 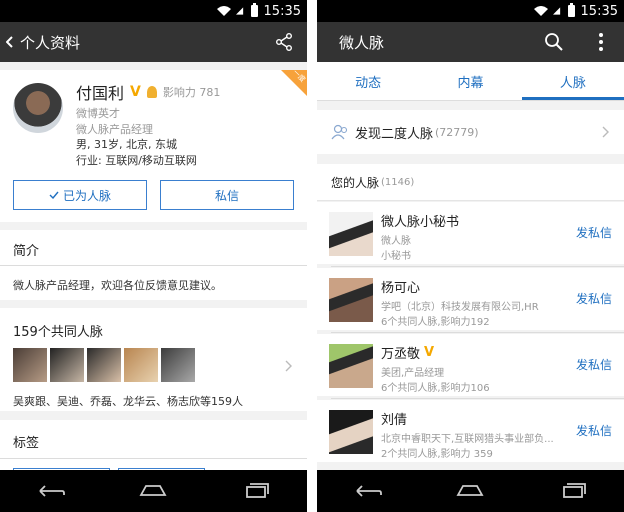 I want to click on tab-connections-label: 人脉, so click(x=572, y=83).